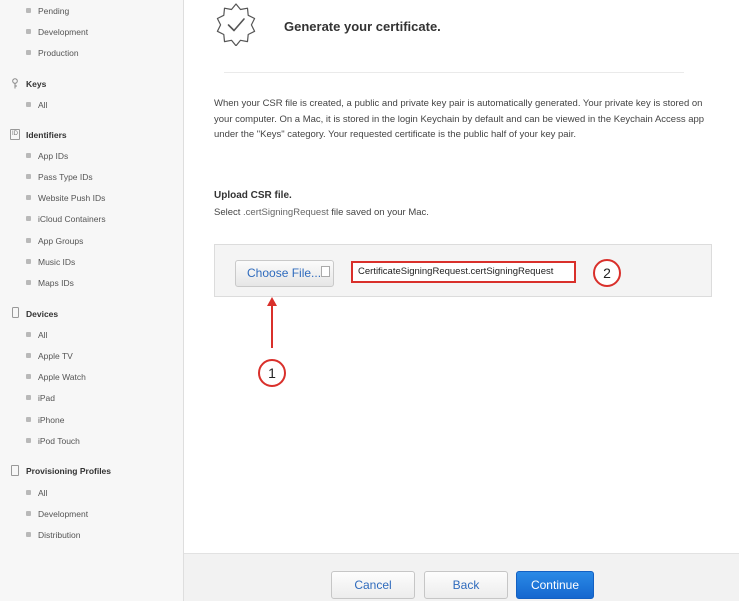 The image size is (739, 601). Describe the element at coordinates (555, 585) in the screenshot. I see `continue-button: Continue` at that location.